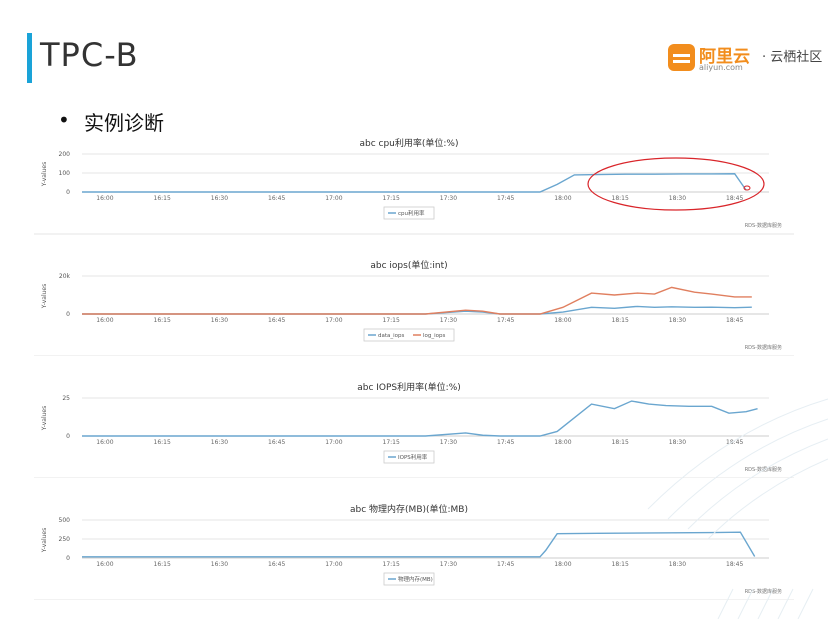 The image size is (828, 619). What do you see at coordinates (66, 398) in the screenshot?
I see `y-tick-label: 25` at bounding box center [66, 398].